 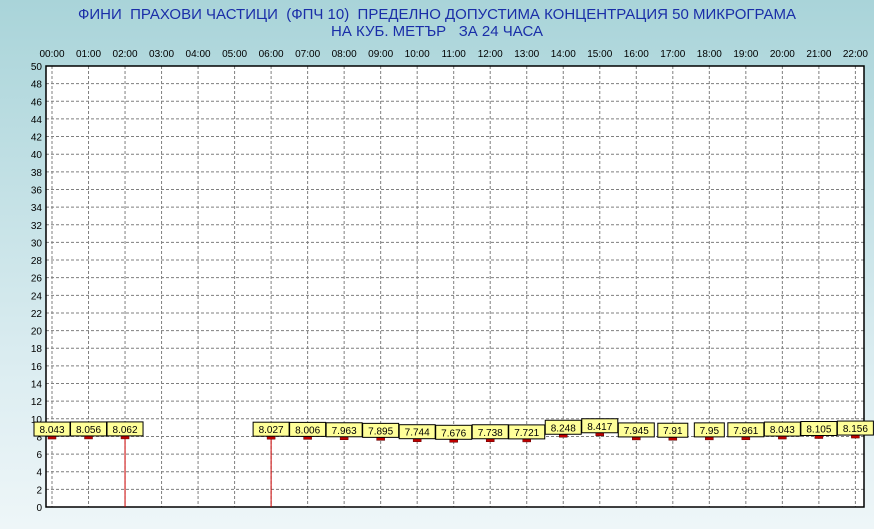 What do you see at coordinates (710, 431) in the screenshot?
I see `data-label: 7.95` at bounding box center [710, 431].